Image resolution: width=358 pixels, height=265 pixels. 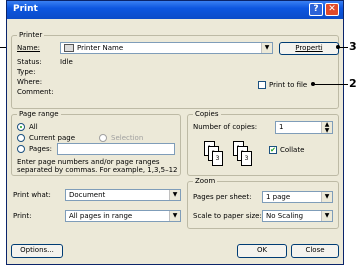 I want to click on print-to-file-checkbox, so click(x=262, y=85).